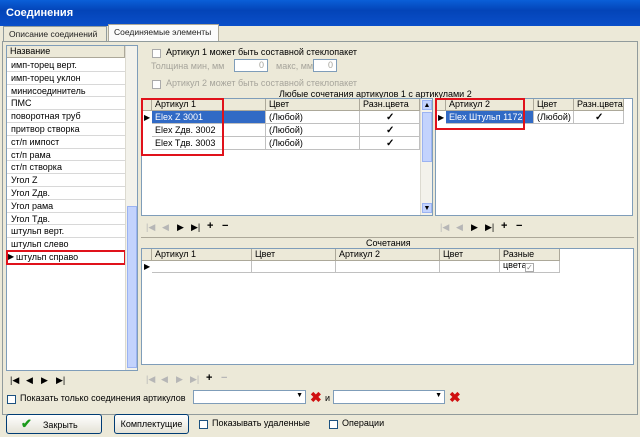 Image resolution: width=640 pixels, height=437 pixels. I want to click on list-item: минисоединитель, so click(66, 91).